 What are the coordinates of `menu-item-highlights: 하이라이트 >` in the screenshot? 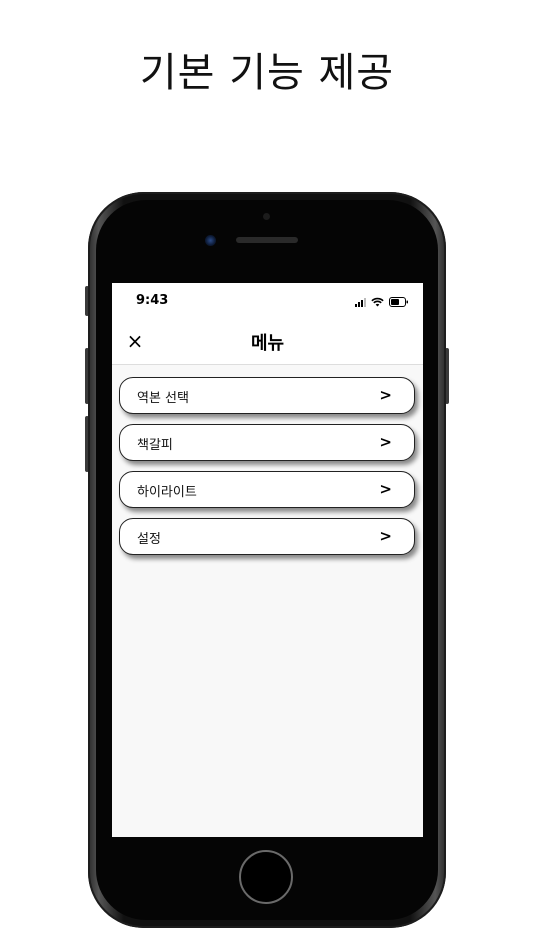 It's located at (267, 489).